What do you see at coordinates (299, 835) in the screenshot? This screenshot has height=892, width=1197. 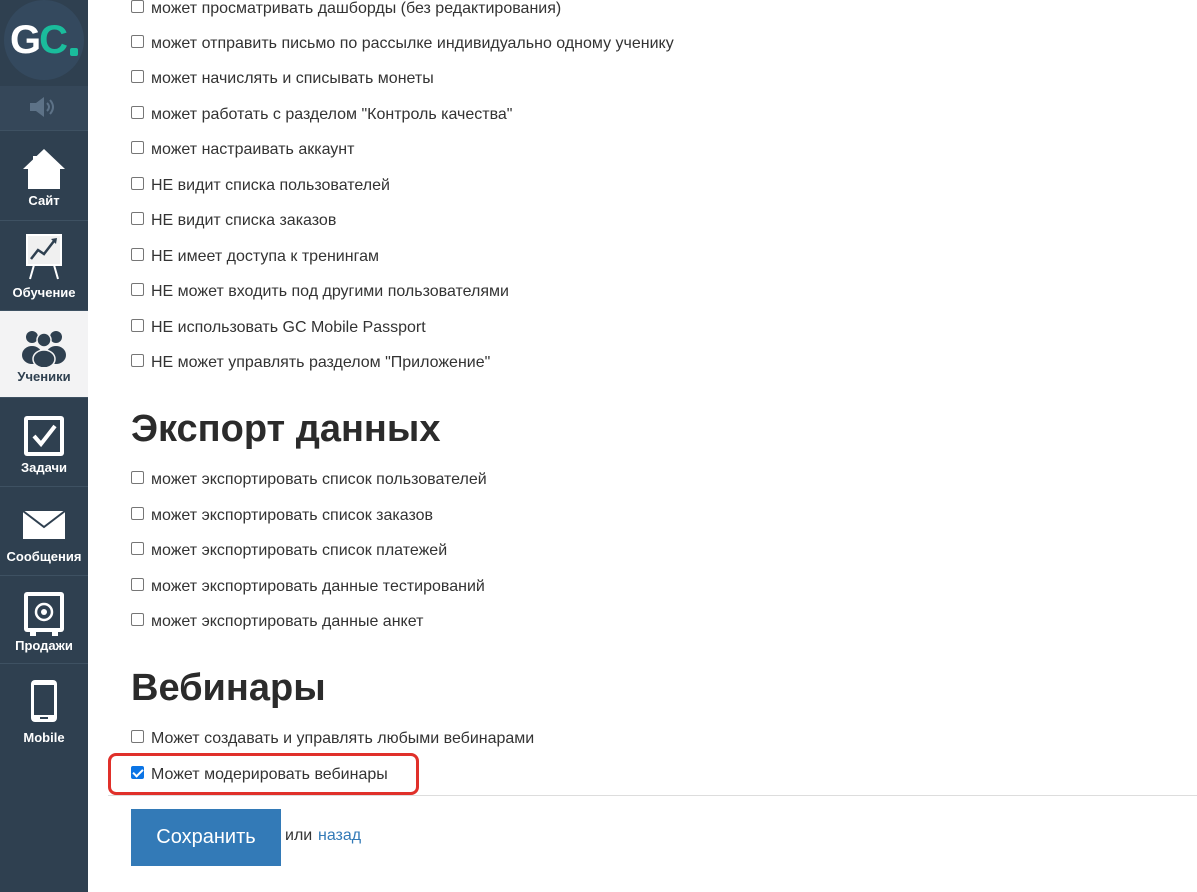 I see `or-text: или` at bounding box center [299, 835].